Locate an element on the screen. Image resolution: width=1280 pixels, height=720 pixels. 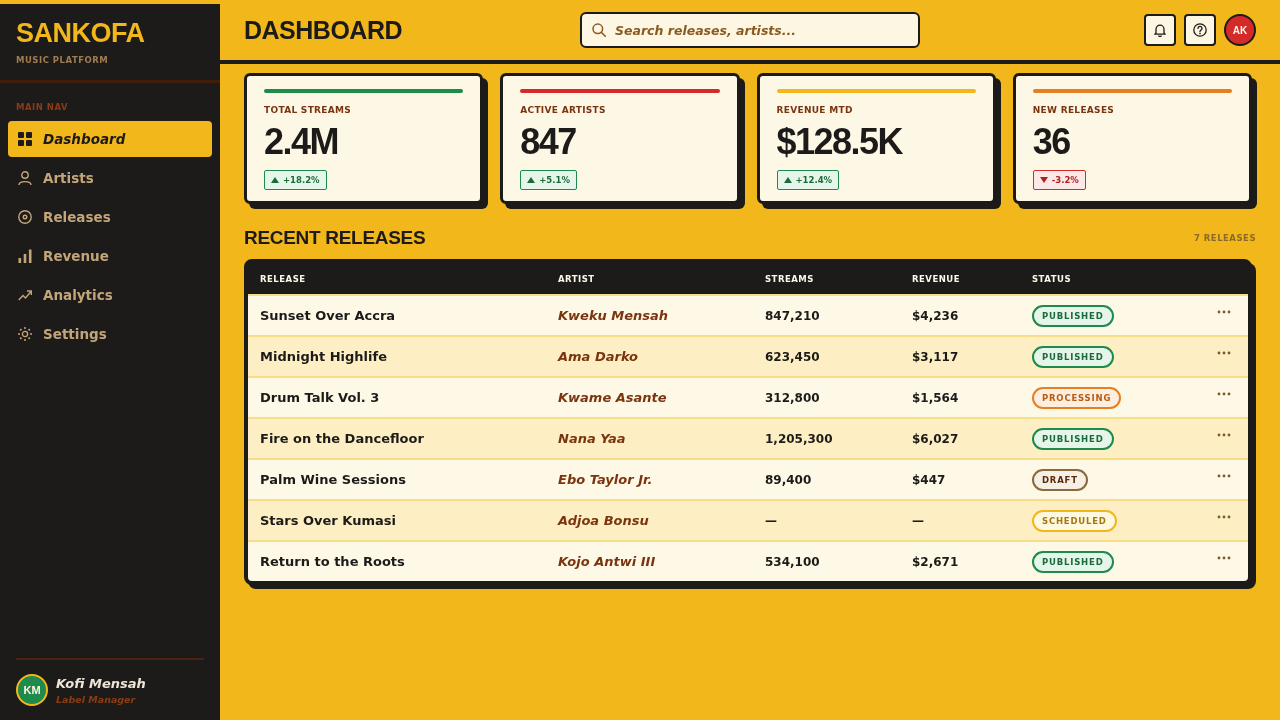
column-header: STATUS is located at coordinates (1051, 278).